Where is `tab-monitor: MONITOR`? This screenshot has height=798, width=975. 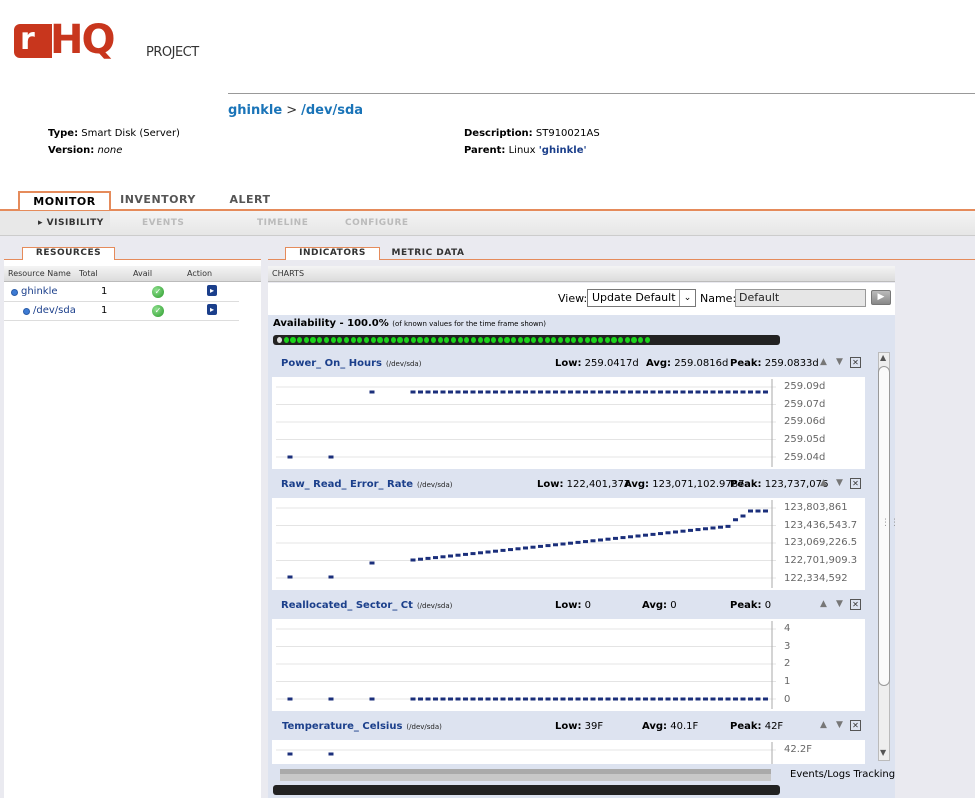
tab-monitor: MONITOR is located at coordinates (64, 200).